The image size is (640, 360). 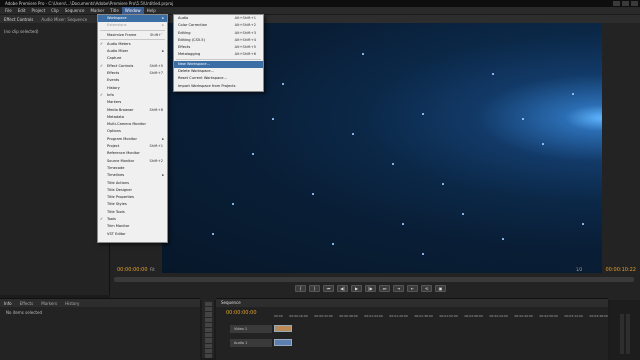 What do you see at coordinates (634, 3) in the screenshot?
I see `close-button` at bounding box center [634, 3].